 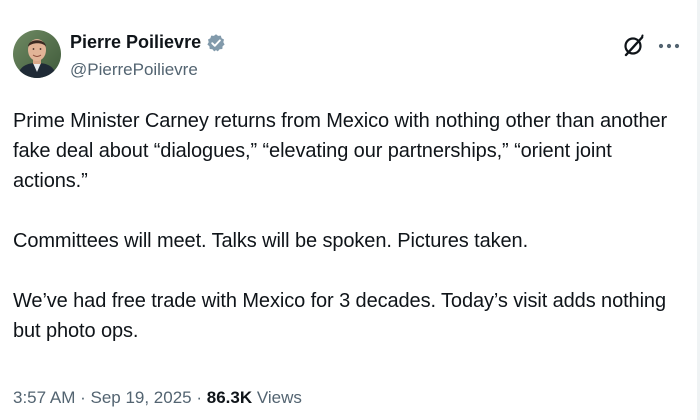 I want to click on tweet-meta: 3:57 AM · Sep 19, 2025 · 86.3K Views, so click(x=157, y=398).